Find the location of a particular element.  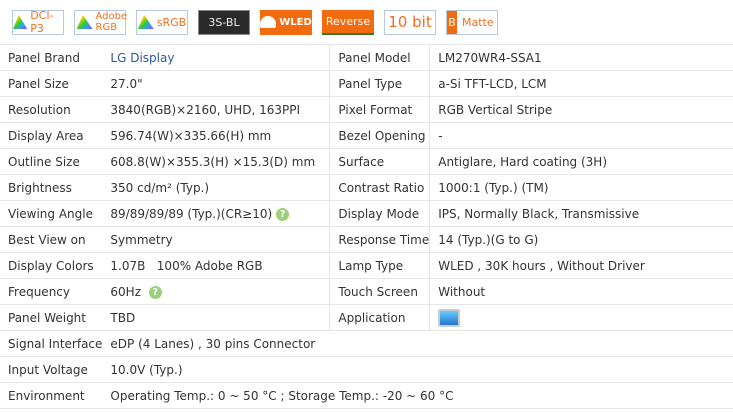

spec-label: Panel Type is located at coordinates (380, 83).